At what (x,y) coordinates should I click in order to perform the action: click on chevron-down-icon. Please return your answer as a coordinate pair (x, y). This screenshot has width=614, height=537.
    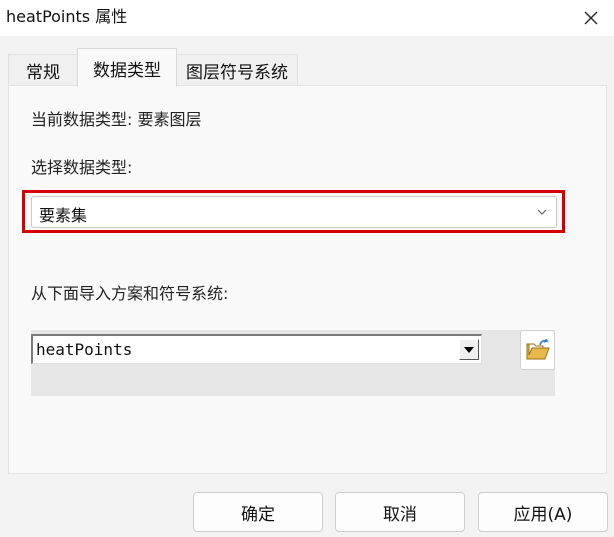
    Looking at the image, I should click on (542, 212).